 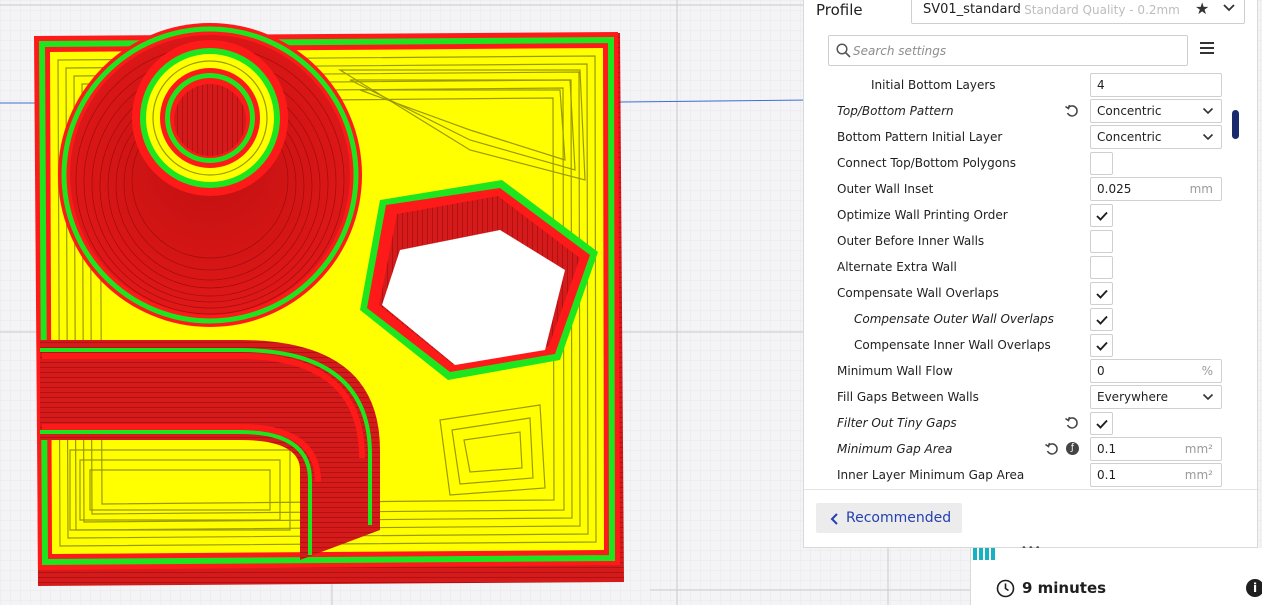 I want to click on setting-row: Bottom Pattern Initial Layer Concentric, so click(x=1024, y=137).